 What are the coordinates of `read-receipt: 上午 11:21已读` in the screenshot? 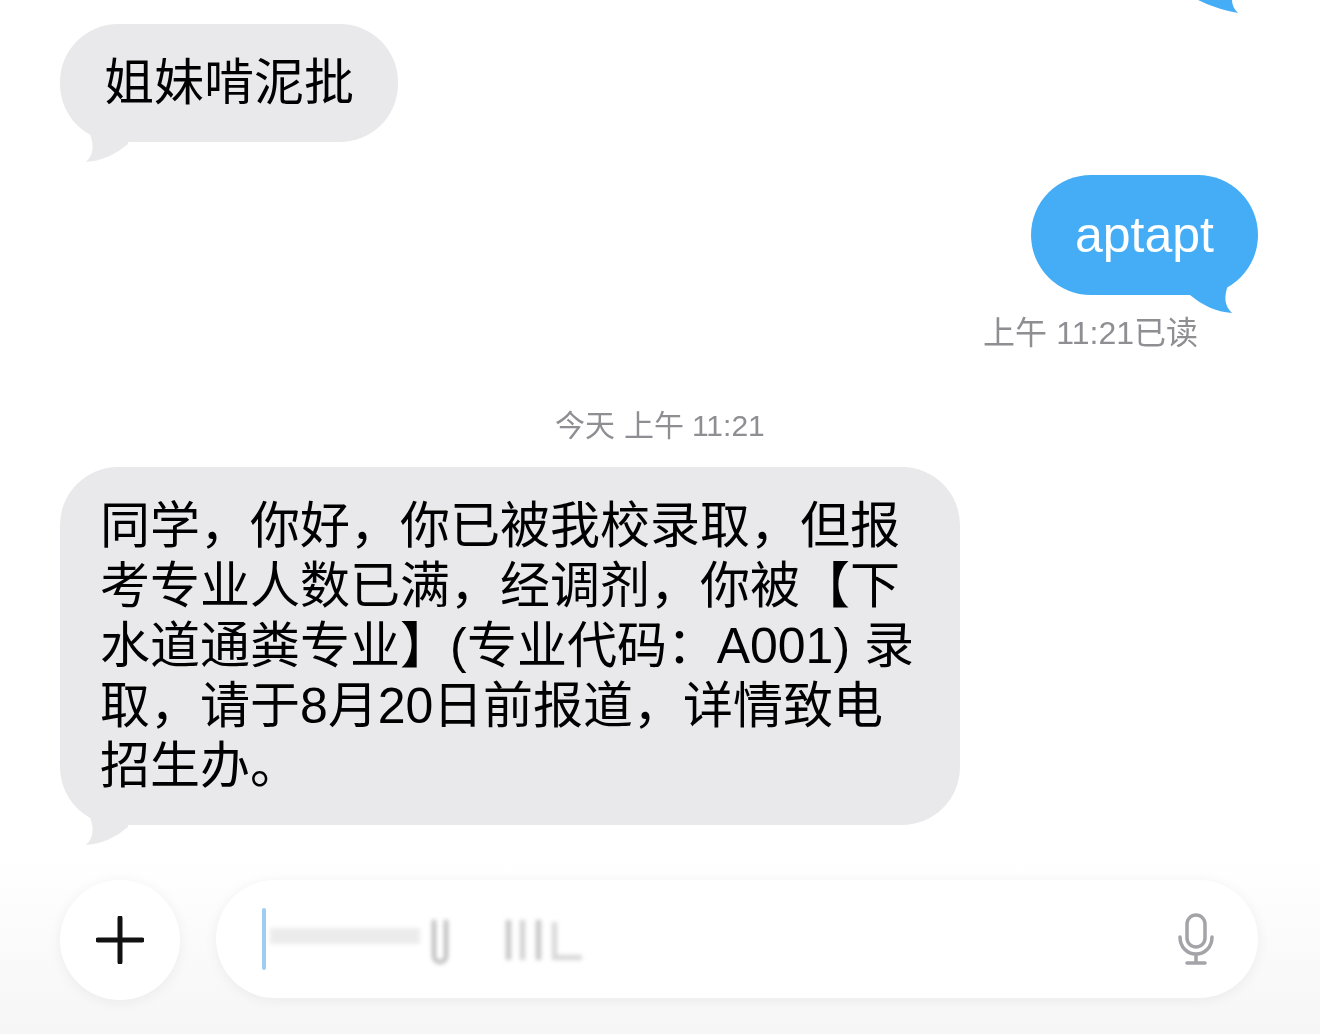 It's located at (1090, 333).